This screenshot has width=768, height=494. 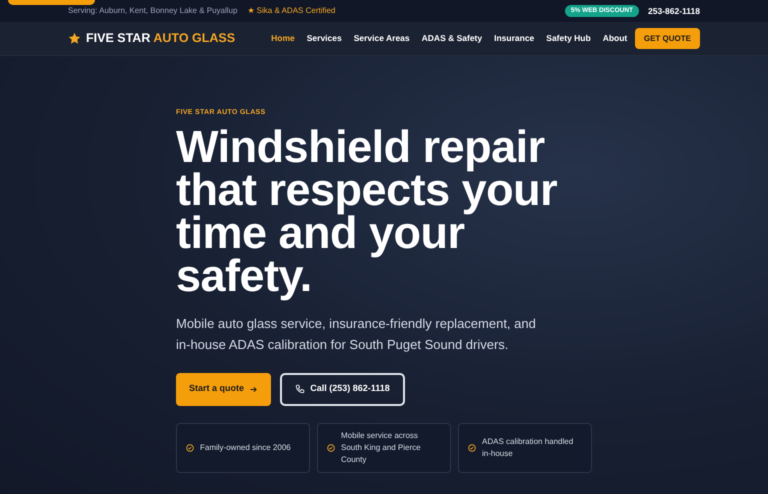 What do you see at coordinates (342, 389) in the screenshot?
I see `call-button: Call (253) 862-1118` at bounding box center [342, 389].